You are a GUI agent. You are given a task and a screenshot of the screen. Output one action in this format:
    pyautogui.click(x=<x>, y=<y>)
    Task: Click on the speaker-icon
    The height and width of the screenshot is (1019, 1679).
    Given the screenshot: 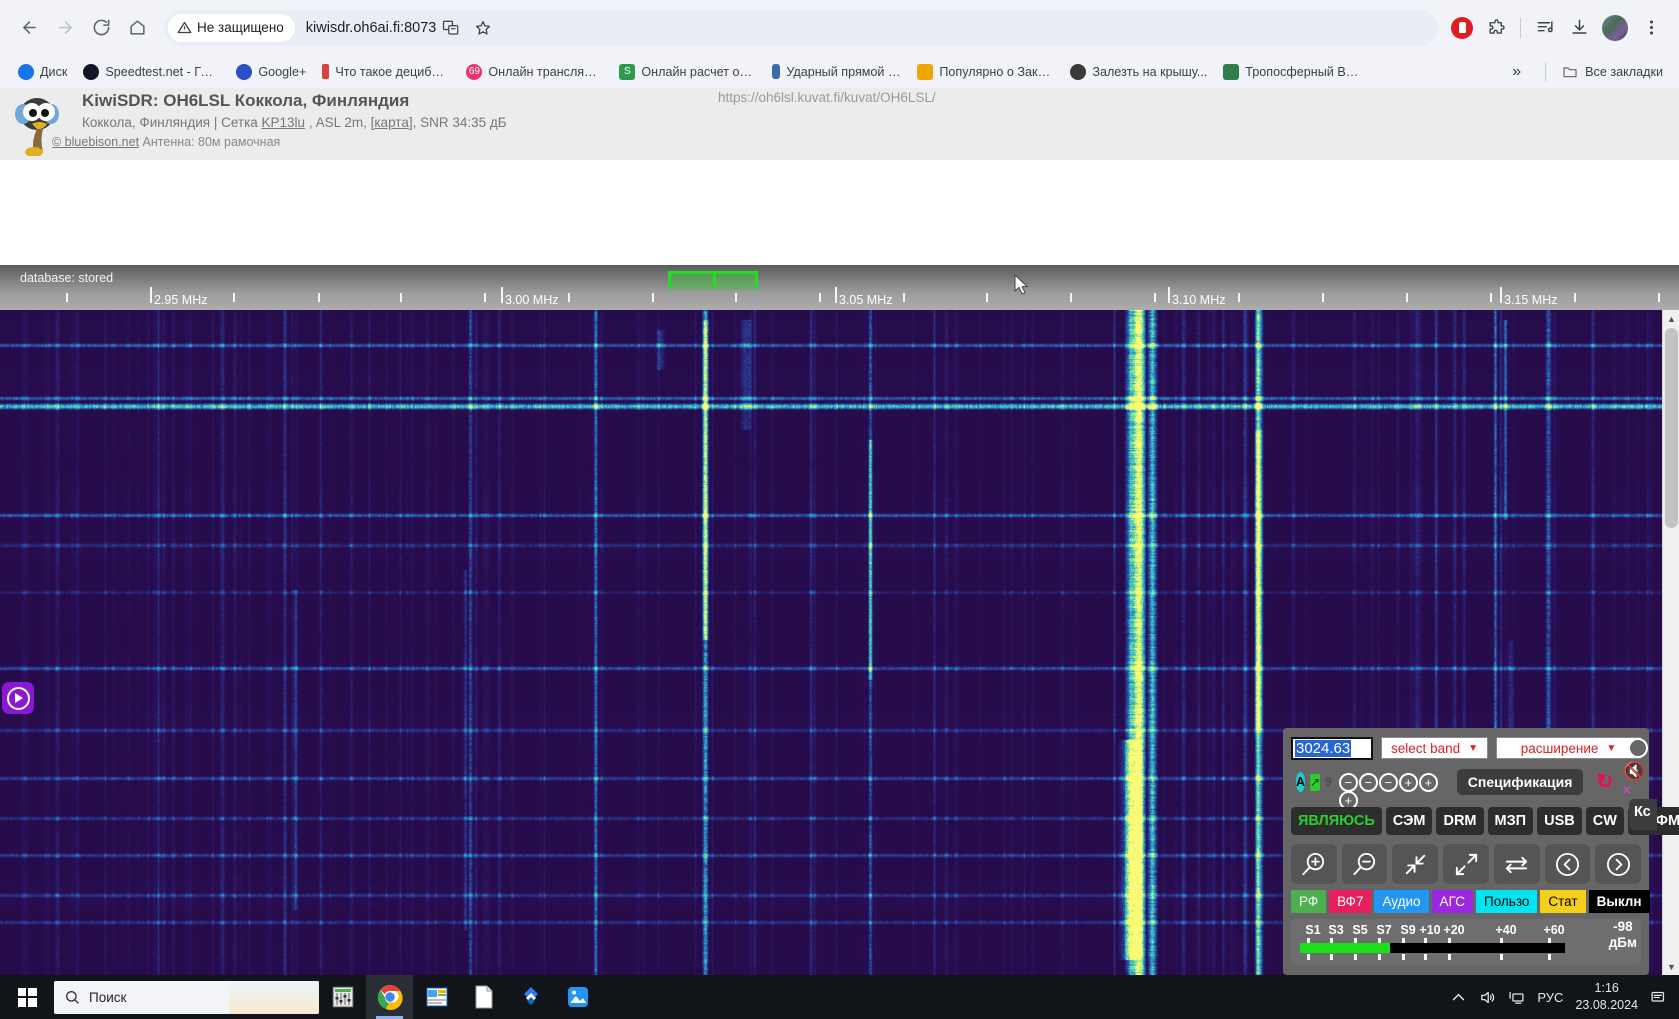 What is the action you would take?
    pyautogui.click(x=1487, y=997)
    